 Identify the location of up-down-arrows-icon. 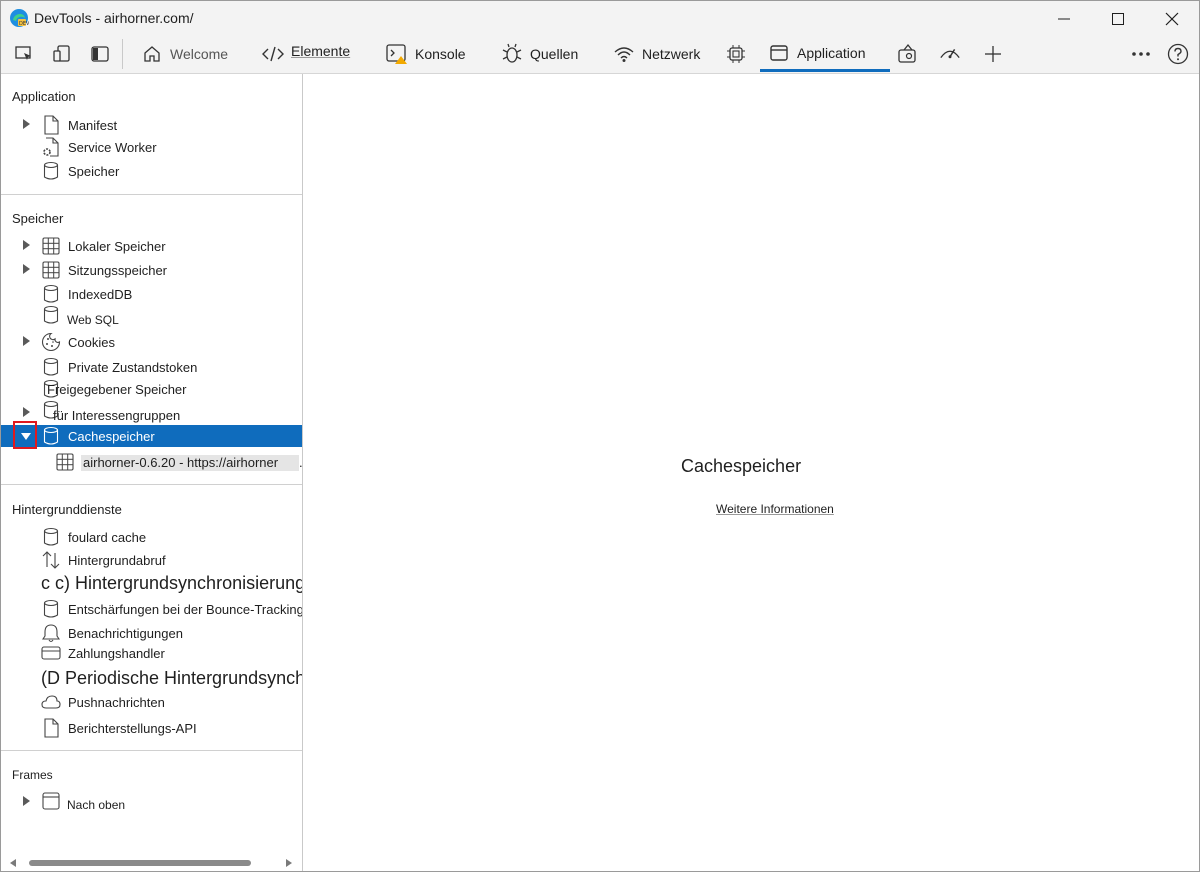
(51, 560).